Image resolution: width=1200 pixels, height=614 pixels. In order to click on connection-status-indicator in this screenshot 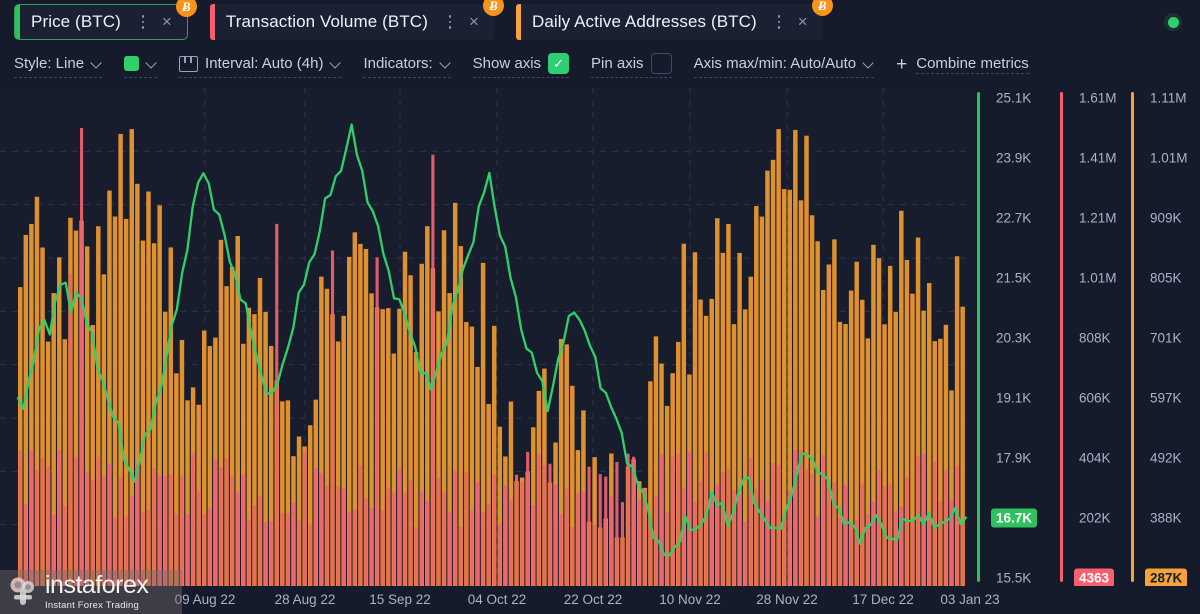, I will do `click(1173, 22)`.